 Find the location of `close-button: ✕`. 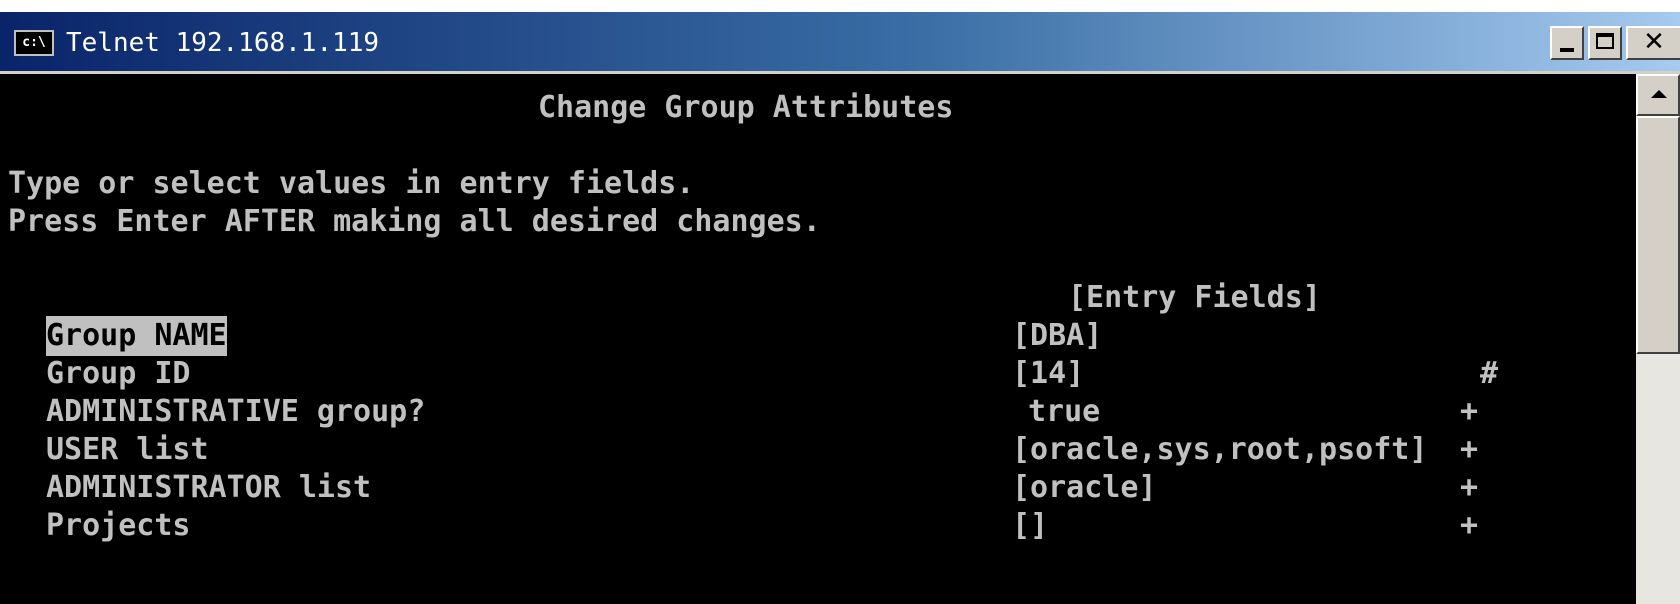

close-button: ✕ is located at coordinates (1653, 43).